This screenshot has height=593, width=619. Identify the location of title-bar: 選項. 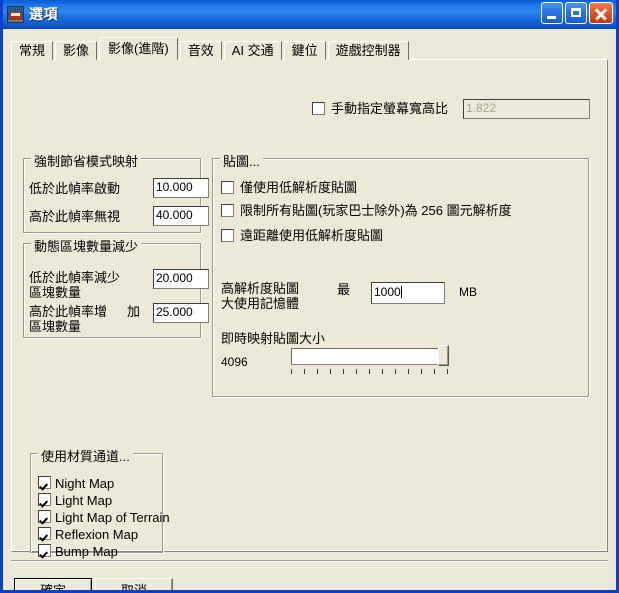
(309, 14).